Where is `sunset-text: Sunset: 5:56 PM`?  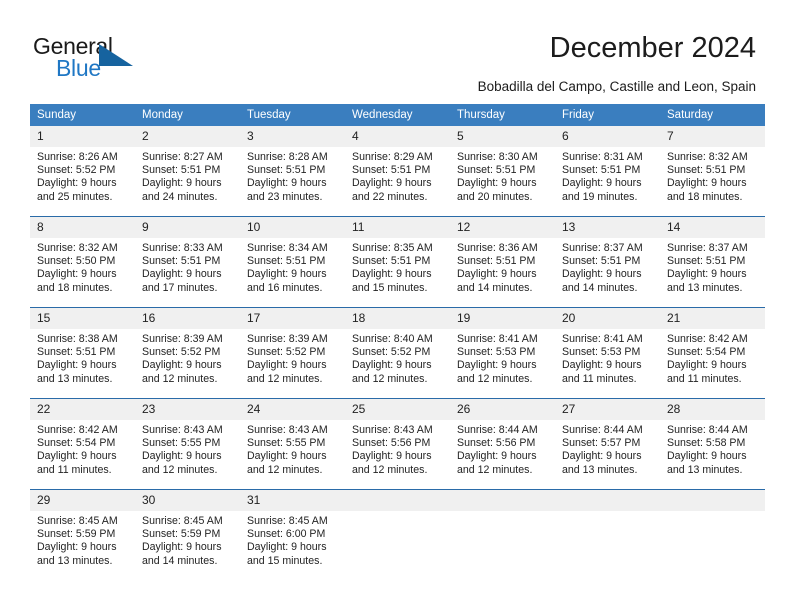
sunset-text: Sunset: 5:56 PM is located at coordinates (391, 443).